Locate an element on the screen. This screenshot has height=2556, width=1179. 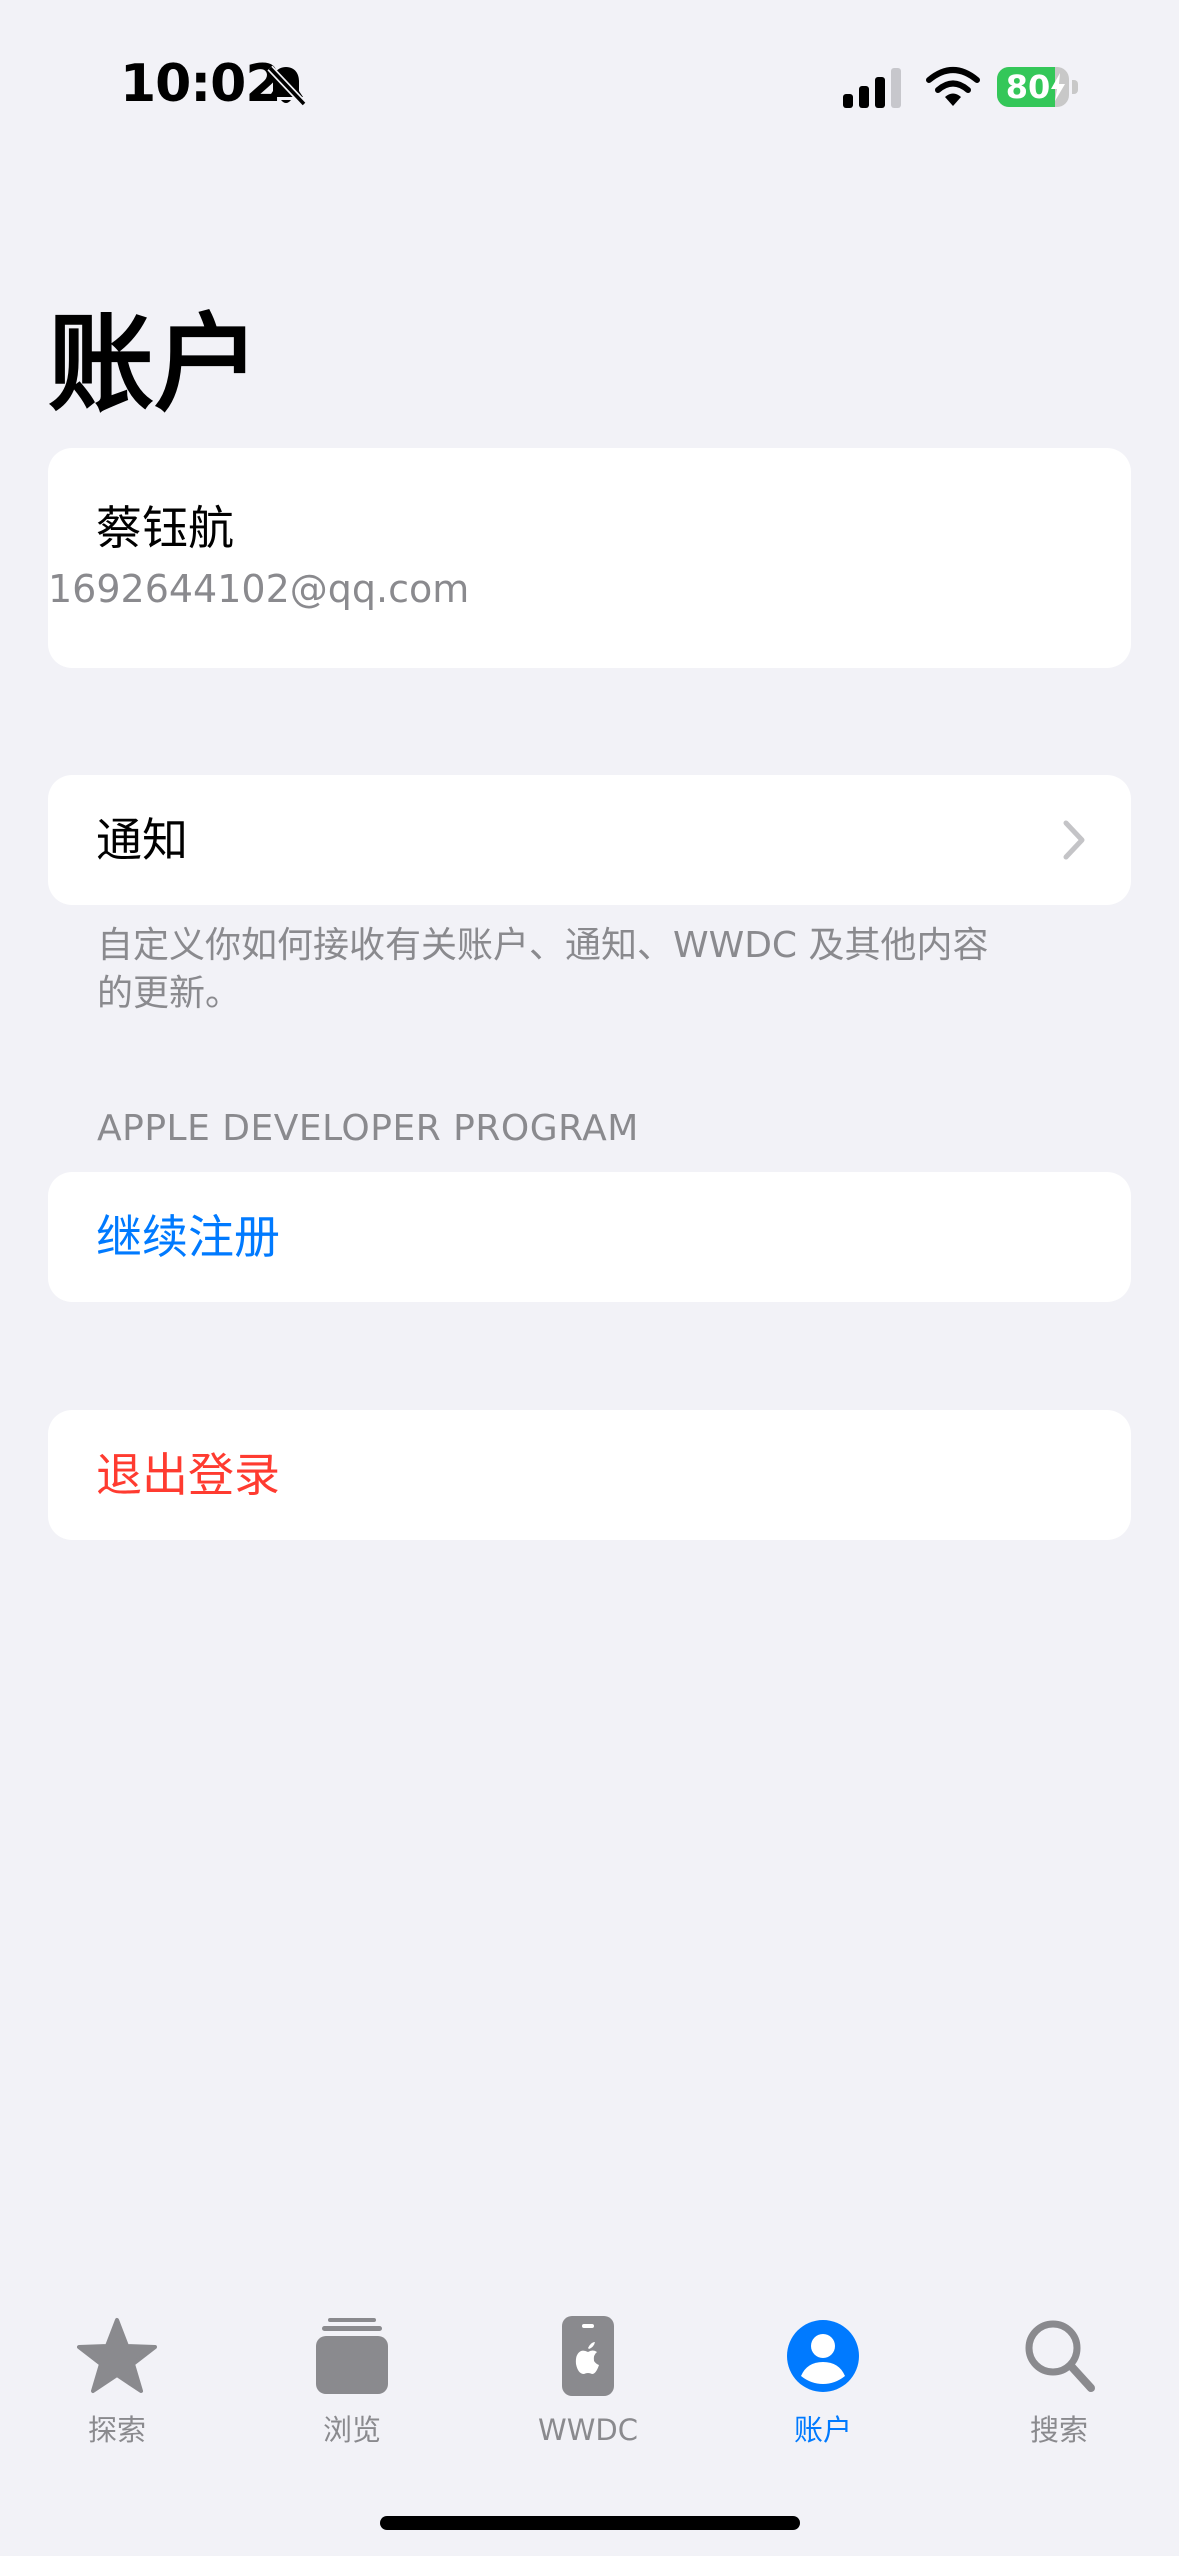
battery-level: 80 is located at coordinates (1028, 87).